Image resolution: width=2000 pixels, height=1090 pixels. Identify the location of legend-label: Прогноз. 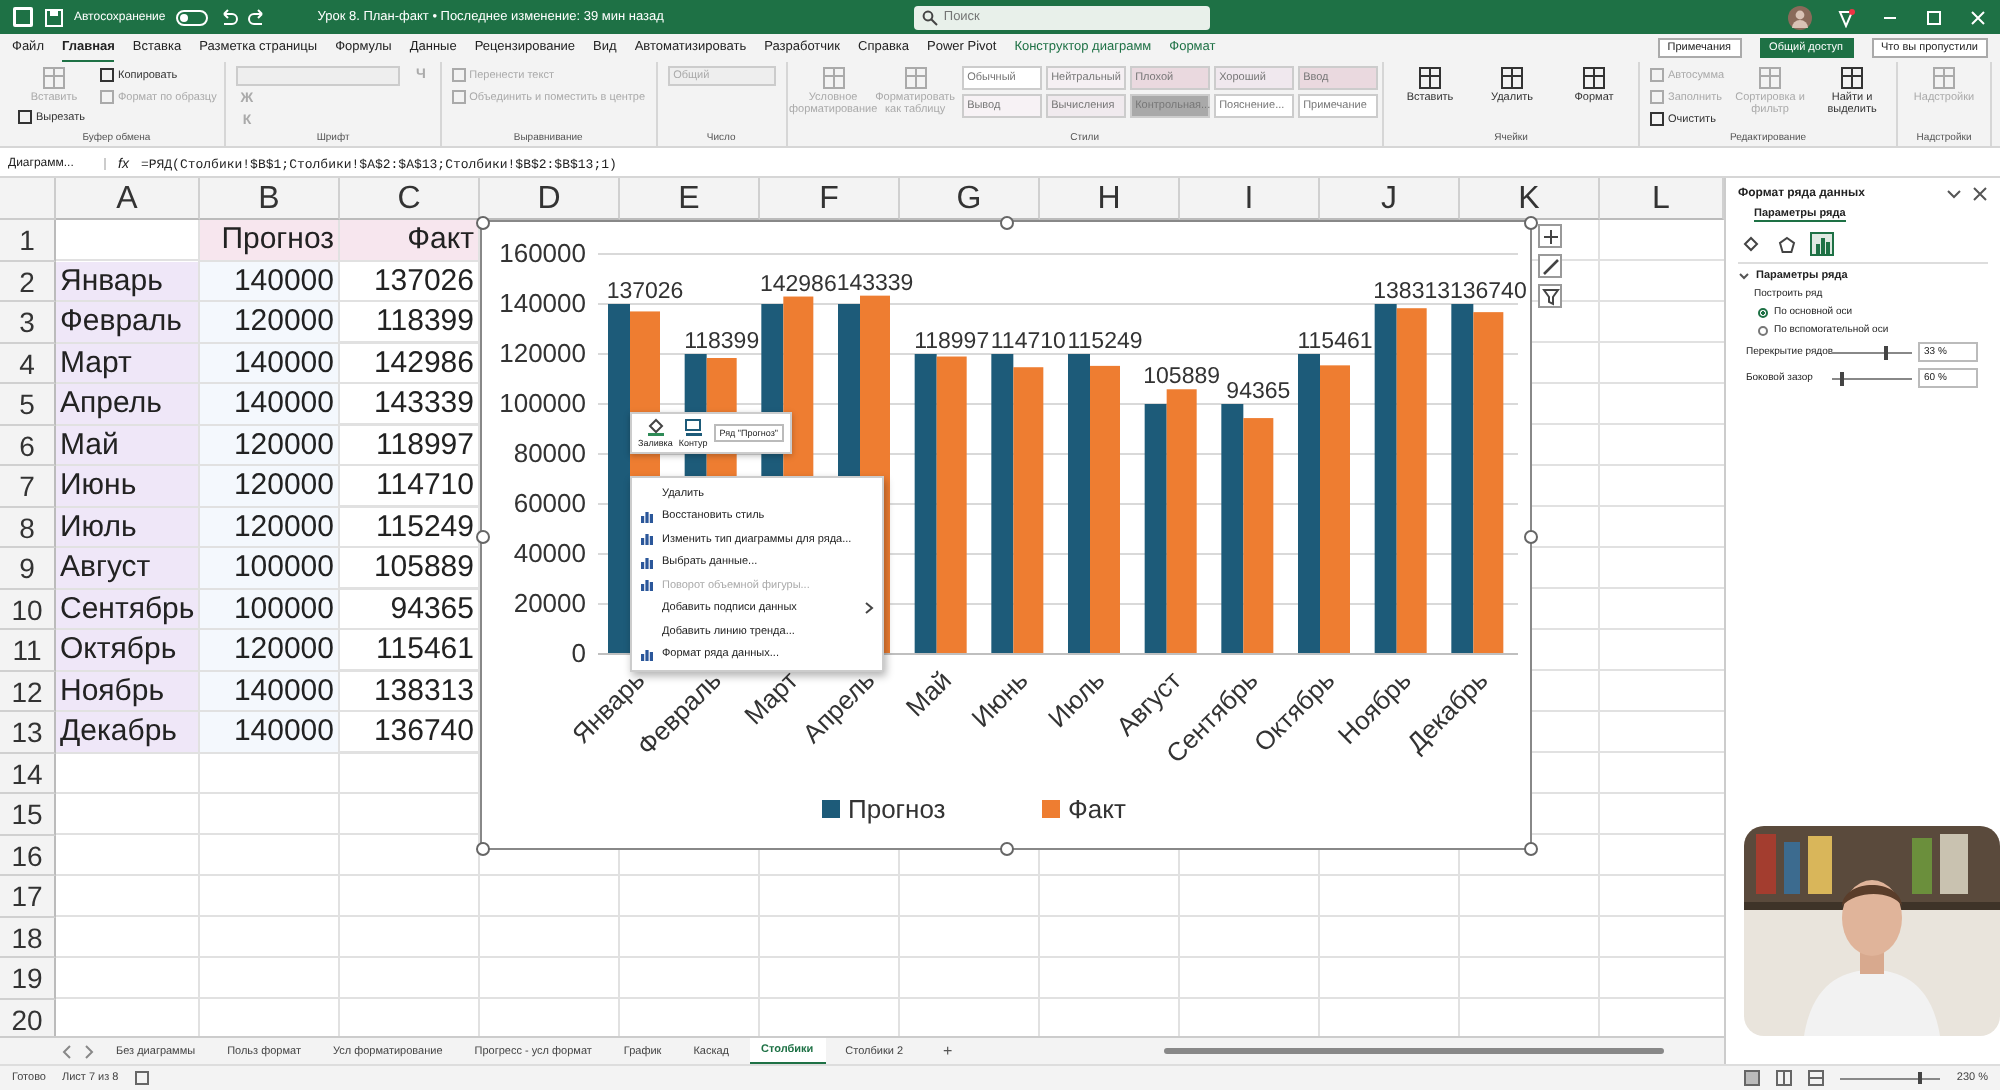
(897, 809).